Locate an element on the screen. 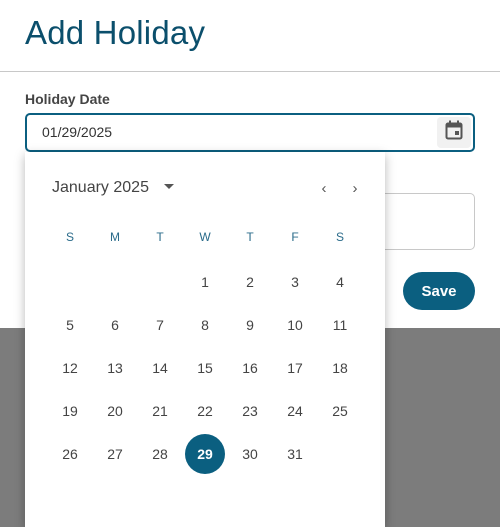 This screenshot has width=500, height=527. holiday-date-input: 01/29/2025 is located at coordinates (250, 132).